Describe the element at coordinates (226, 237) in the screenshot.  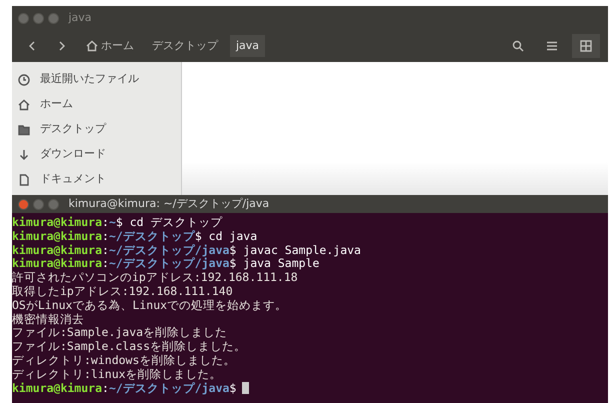
I see `command-text: $ cd java` at that location.